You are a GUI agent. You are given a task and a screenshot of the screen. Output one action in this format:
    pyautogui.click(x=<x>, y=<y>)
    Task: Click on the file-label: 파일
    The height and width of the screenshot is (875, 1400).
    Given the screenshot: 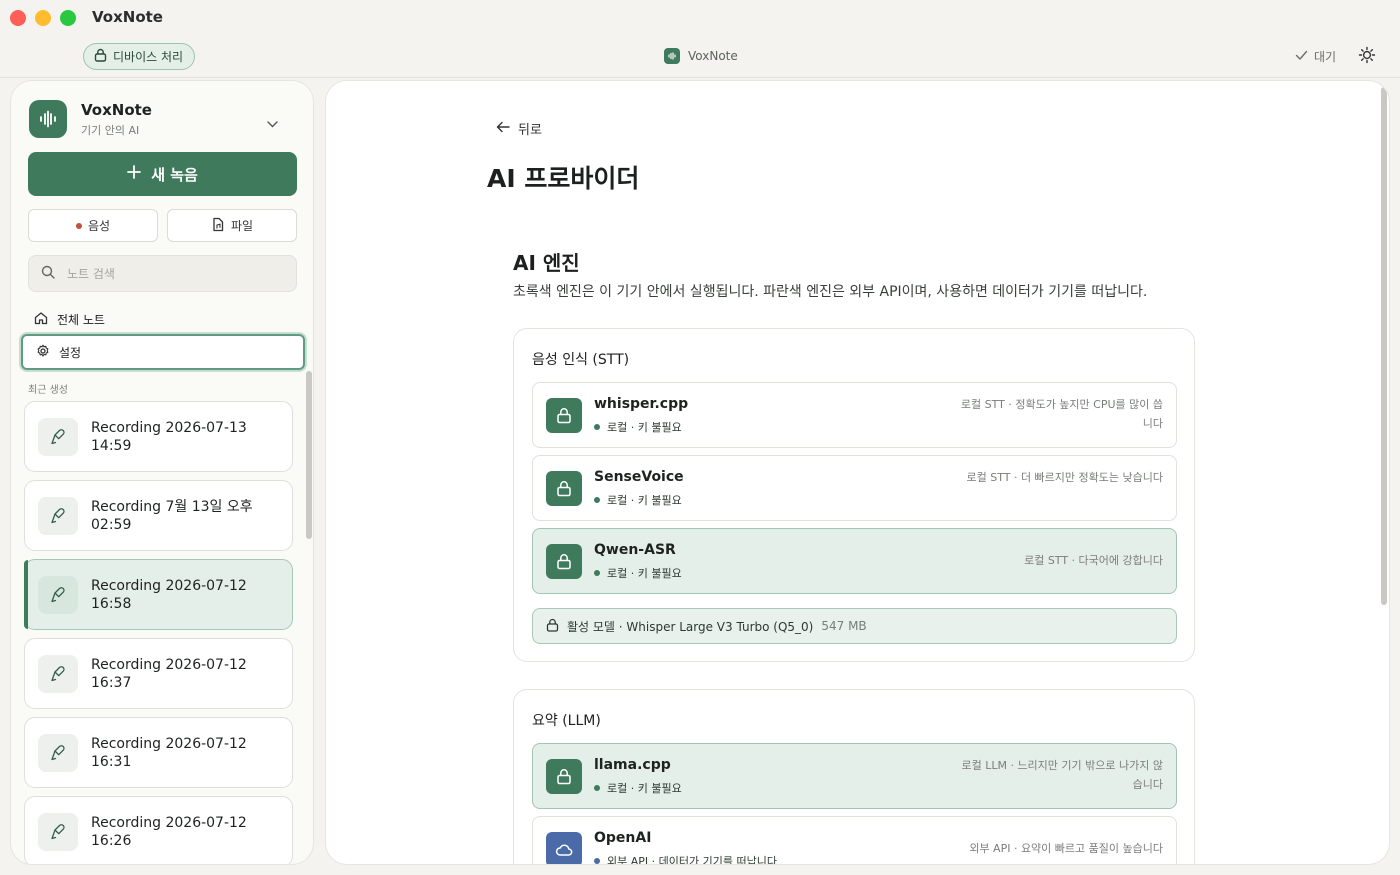 What is the action you would take?
    pyautogui.click(x=242, y=226)
    